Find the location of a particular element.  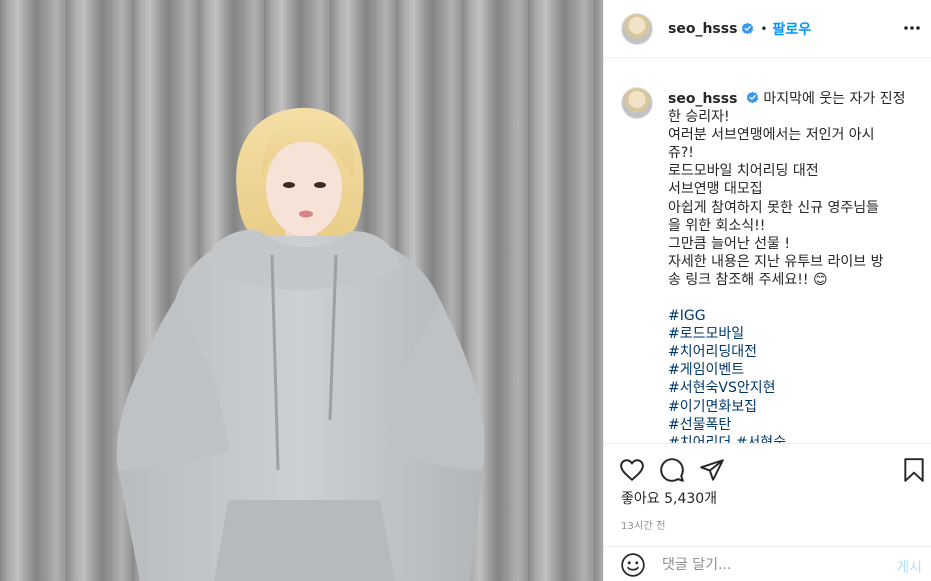

caption-line: 로드모바일 치어리딩 대전 is located at coordinates (743, 171).